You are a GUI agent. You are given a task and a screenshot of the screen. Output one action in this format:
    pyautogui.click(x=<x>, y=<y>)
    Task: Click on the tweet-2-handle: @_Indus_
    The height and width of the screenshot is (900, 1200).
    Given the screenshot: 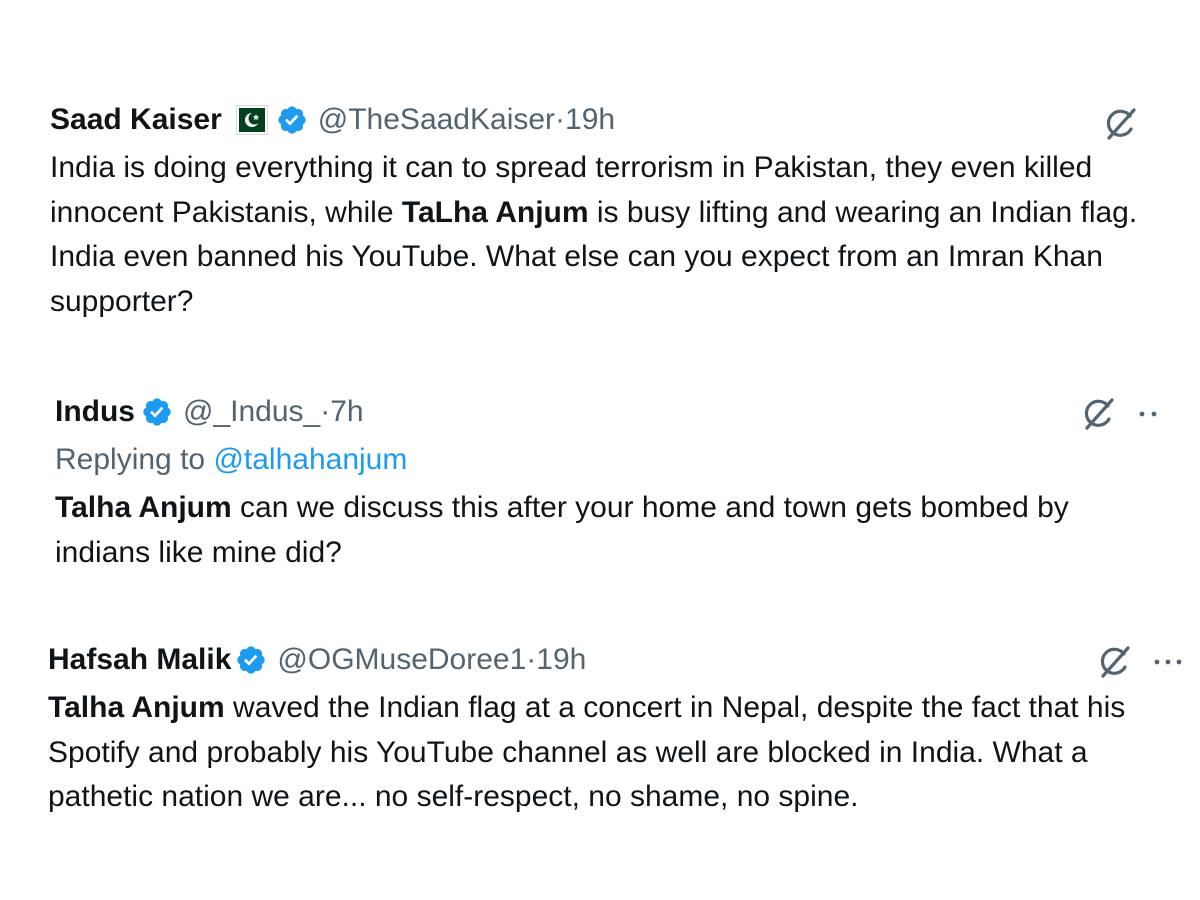 What is the action you would take?
    pyautogui.click(x=251, y=412)
    